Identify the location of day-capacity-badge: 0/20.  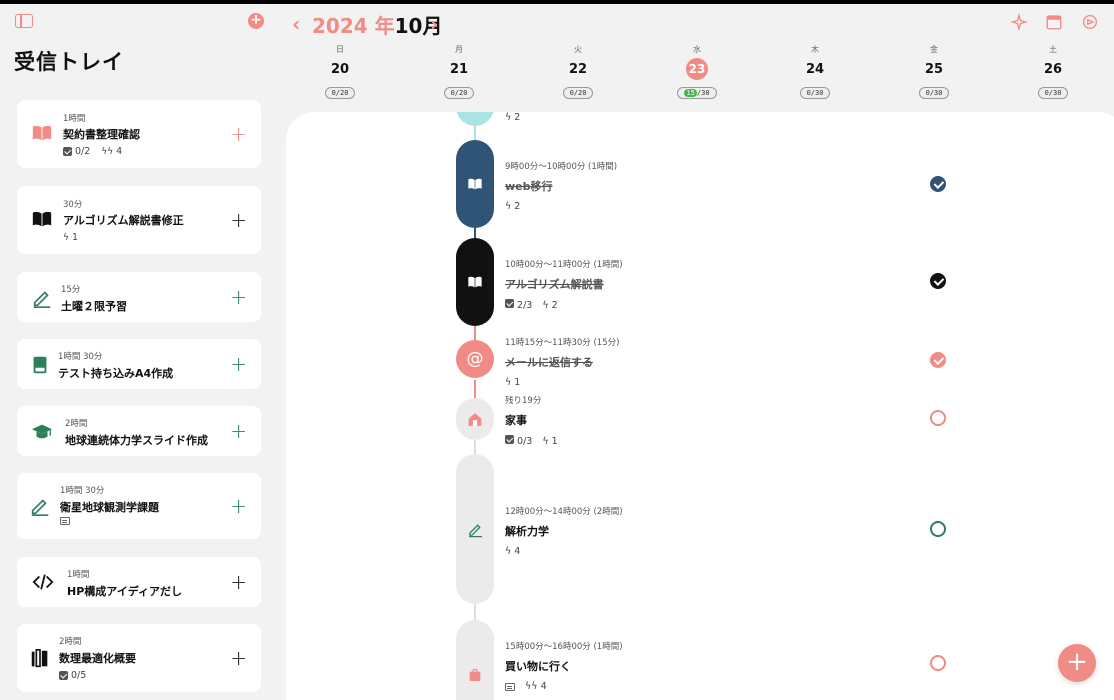
(340, 93).